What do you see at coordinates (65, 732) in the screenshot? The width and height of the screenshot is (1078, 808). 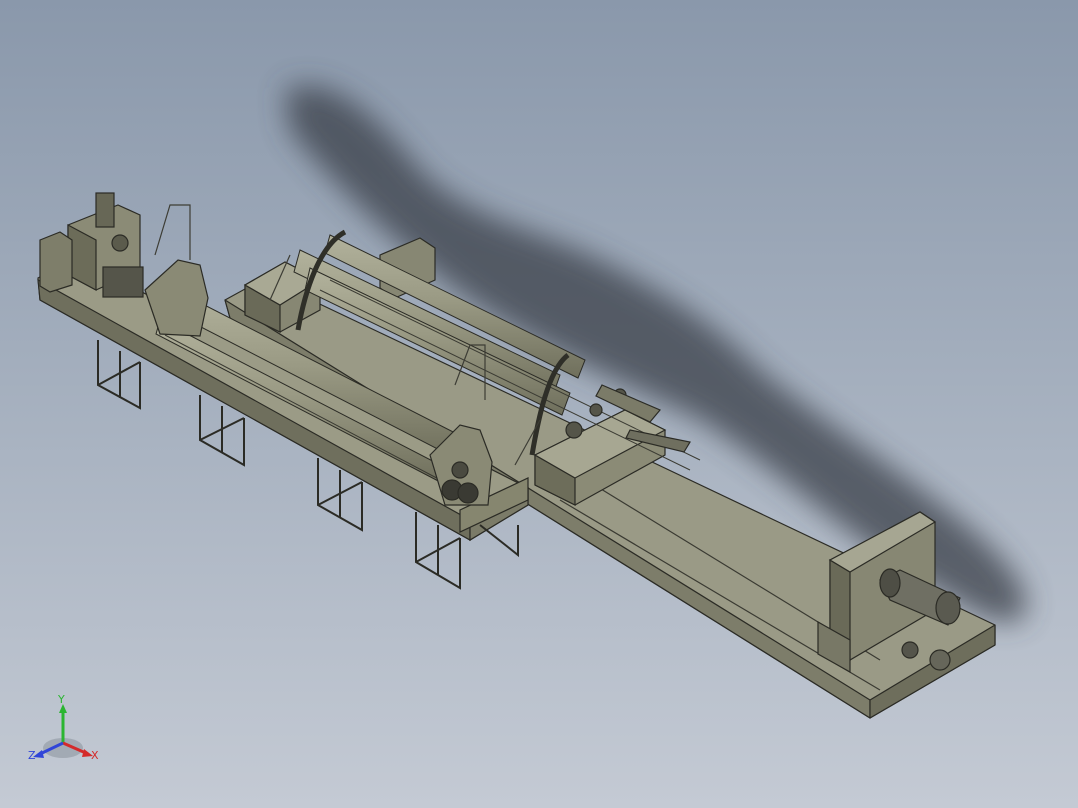 I see `orientation-triad: Y X Z` at bounding box center [65, 732].